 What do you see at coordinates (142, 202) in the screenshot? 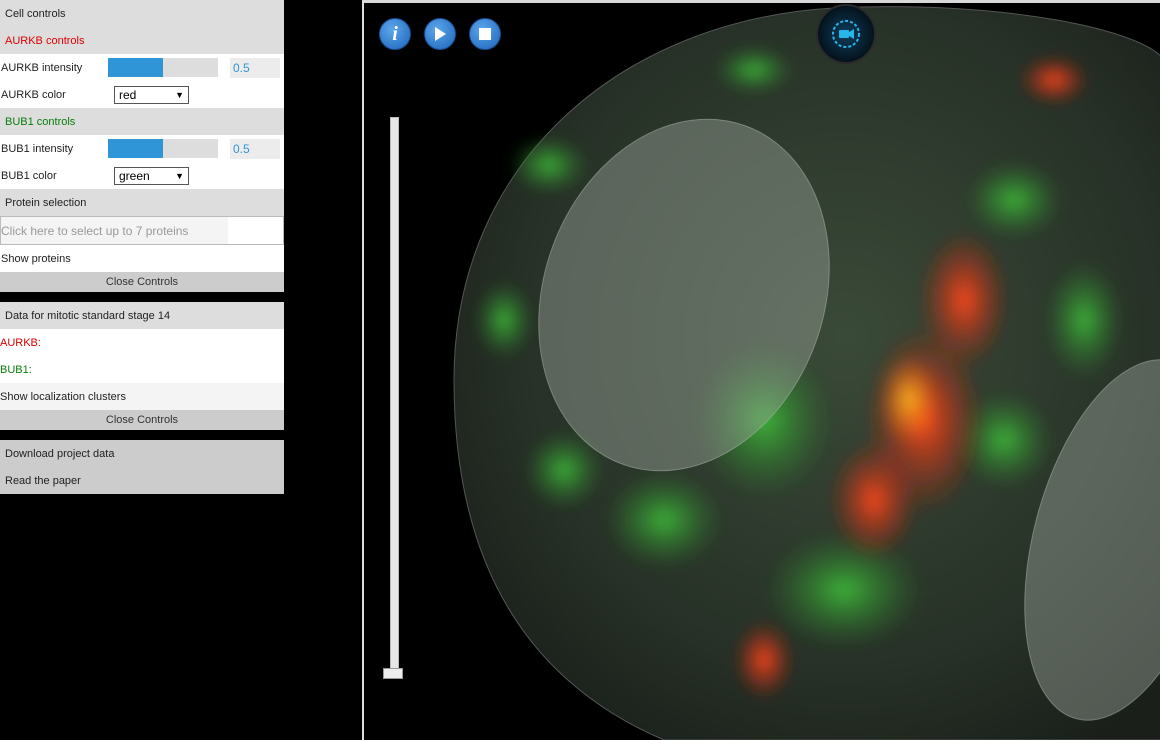
I see `protein-selection-header: Protein selection` at bounding box center [142, 202].